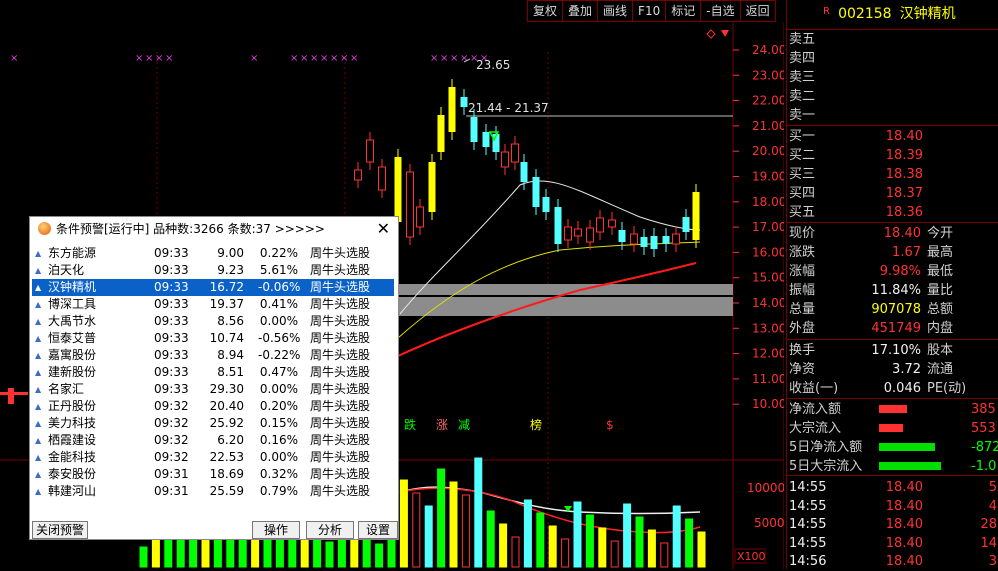  What do you see at coordinates (902, 388) in the screenshot?
I see `finance-value: 0.046` at bounding box center [902, 388].